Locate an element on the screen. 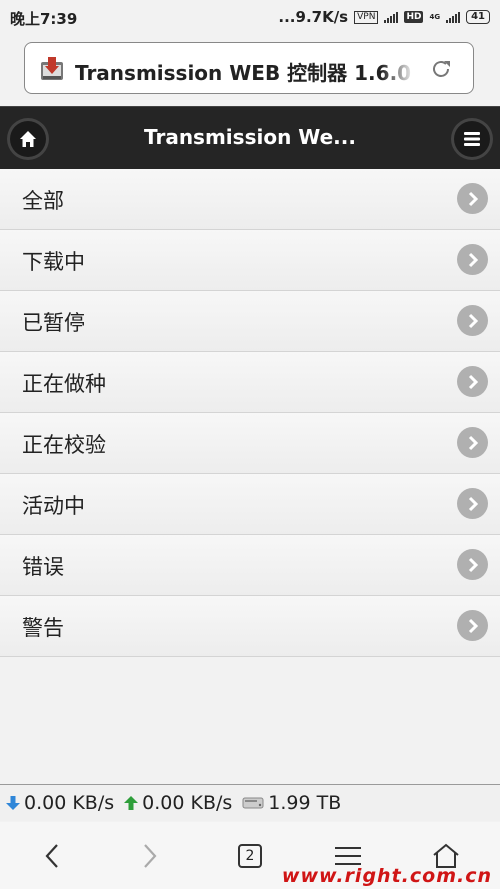 Image resolution: width=500 pixels, height=889 pixels. filter-item-paused: 已暂停 is located at coordinates (250, 321).